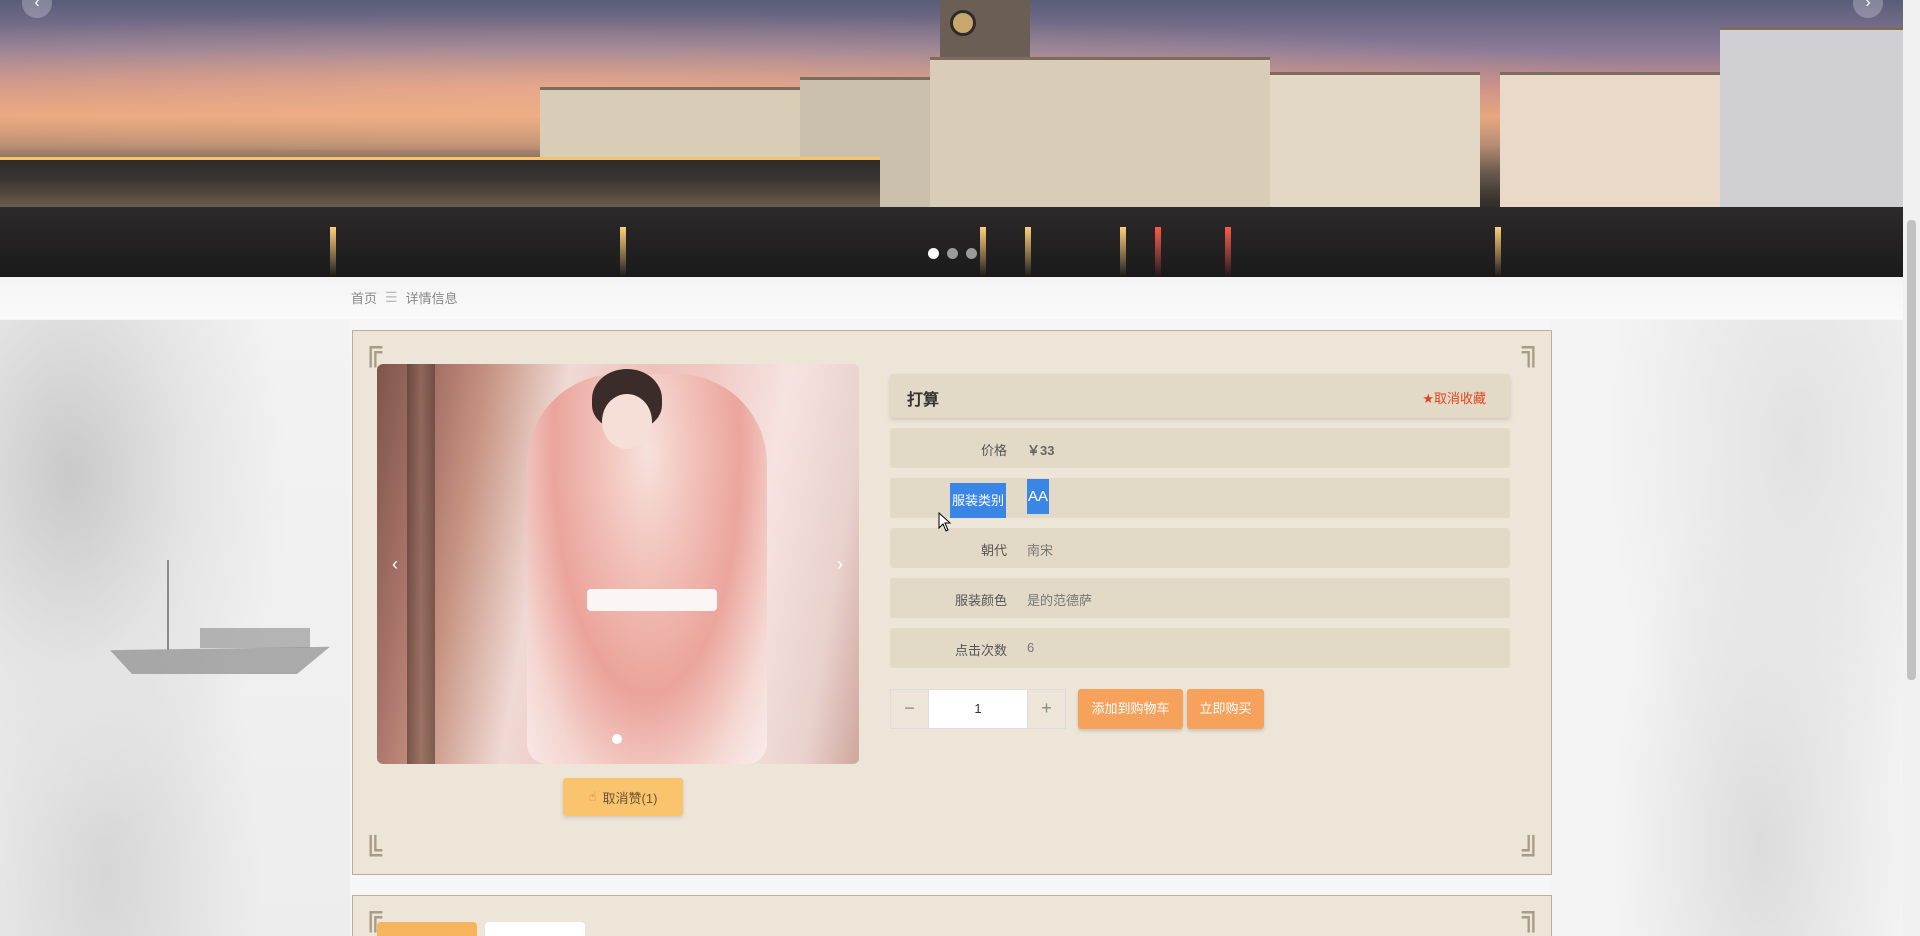 This screenshot has height=936, width=1920. I want to click on banner-bridge, so click(440, 182).